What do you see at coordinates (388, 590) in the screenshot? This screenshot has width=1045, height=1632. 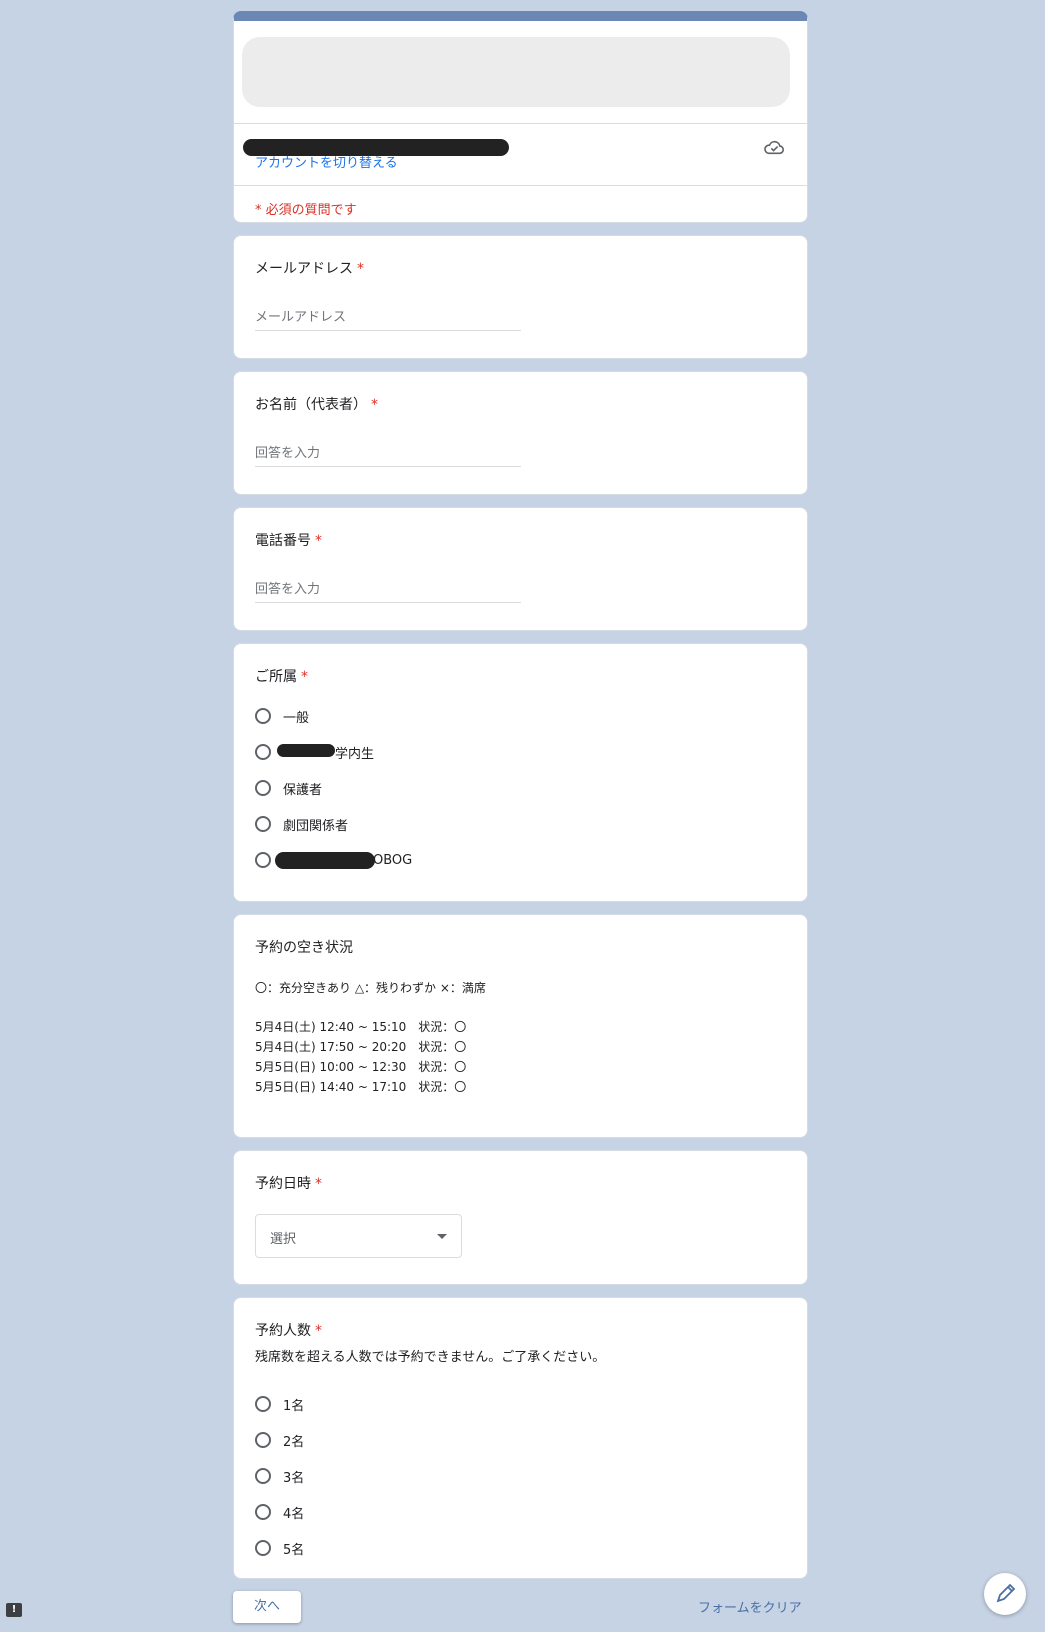 I see `phone-input: 回答を入力` at bounding box center [388, 590].